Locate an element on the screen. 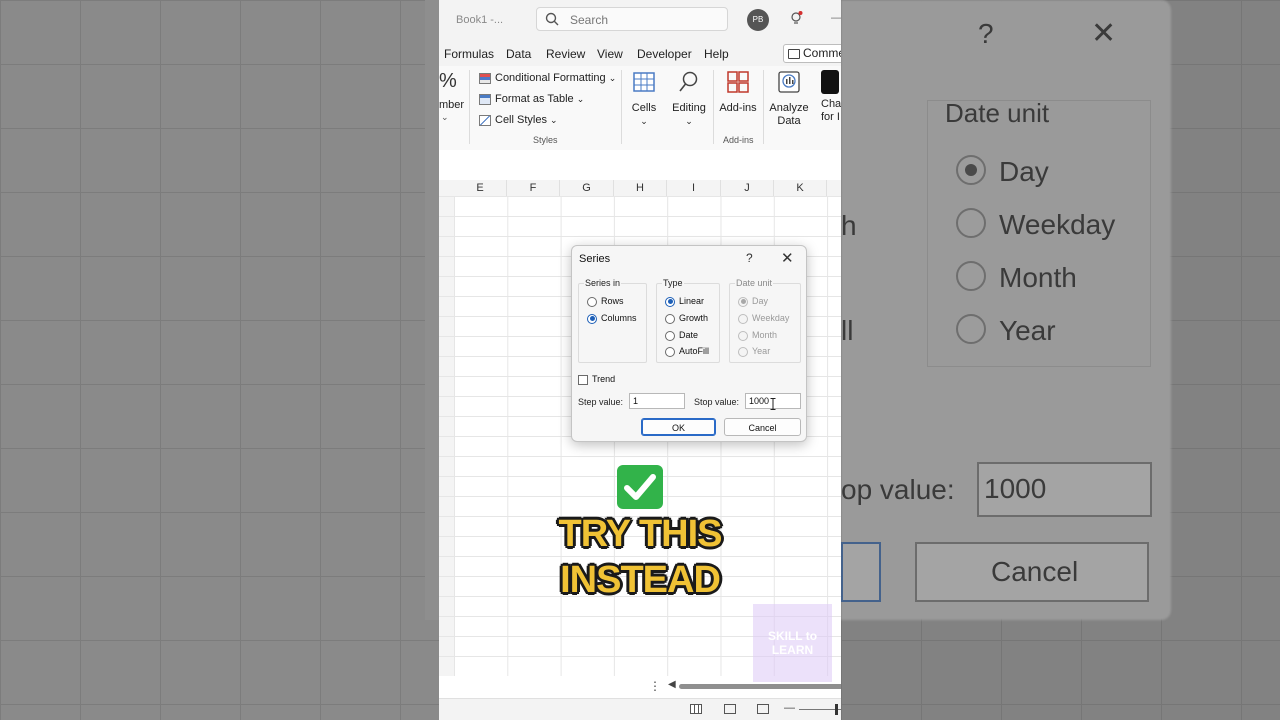 The image size is (1280, 720). tab-help: Help is located at coordinates (716, 54).